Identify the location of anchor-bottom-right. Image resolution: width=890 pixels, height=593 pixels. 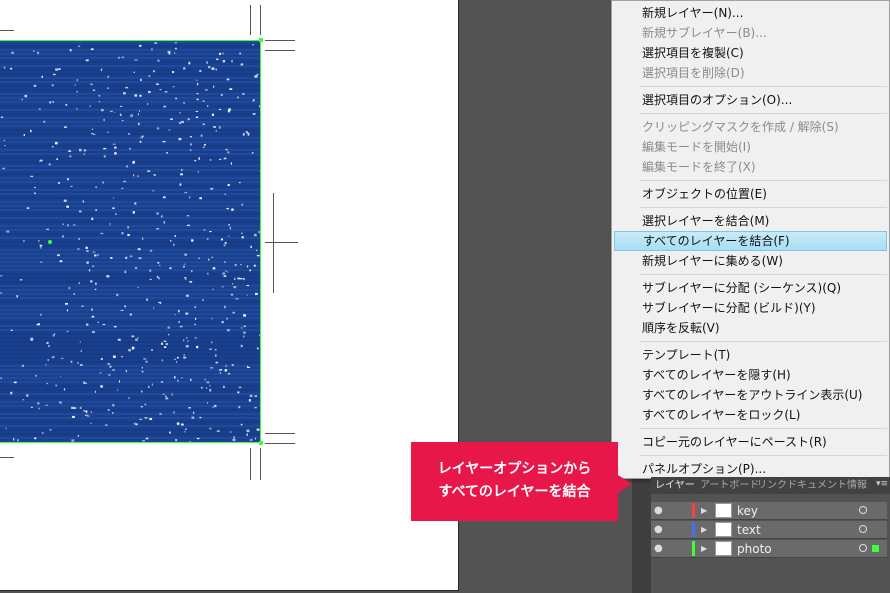
(261, 443).